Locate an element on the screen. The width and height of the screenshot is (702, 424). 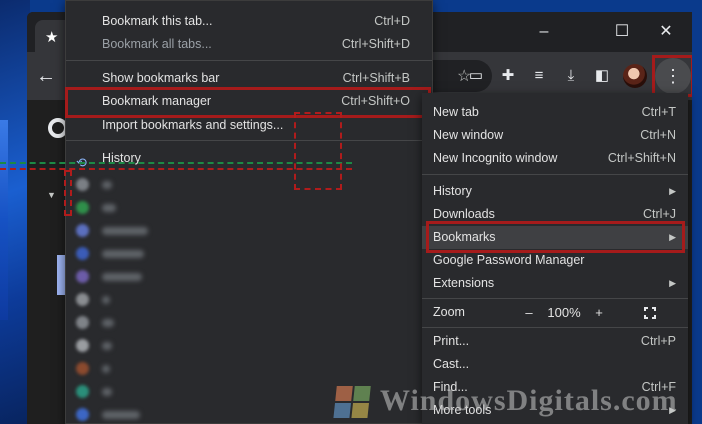
desktop-strip is located at coordinates (4, 220).